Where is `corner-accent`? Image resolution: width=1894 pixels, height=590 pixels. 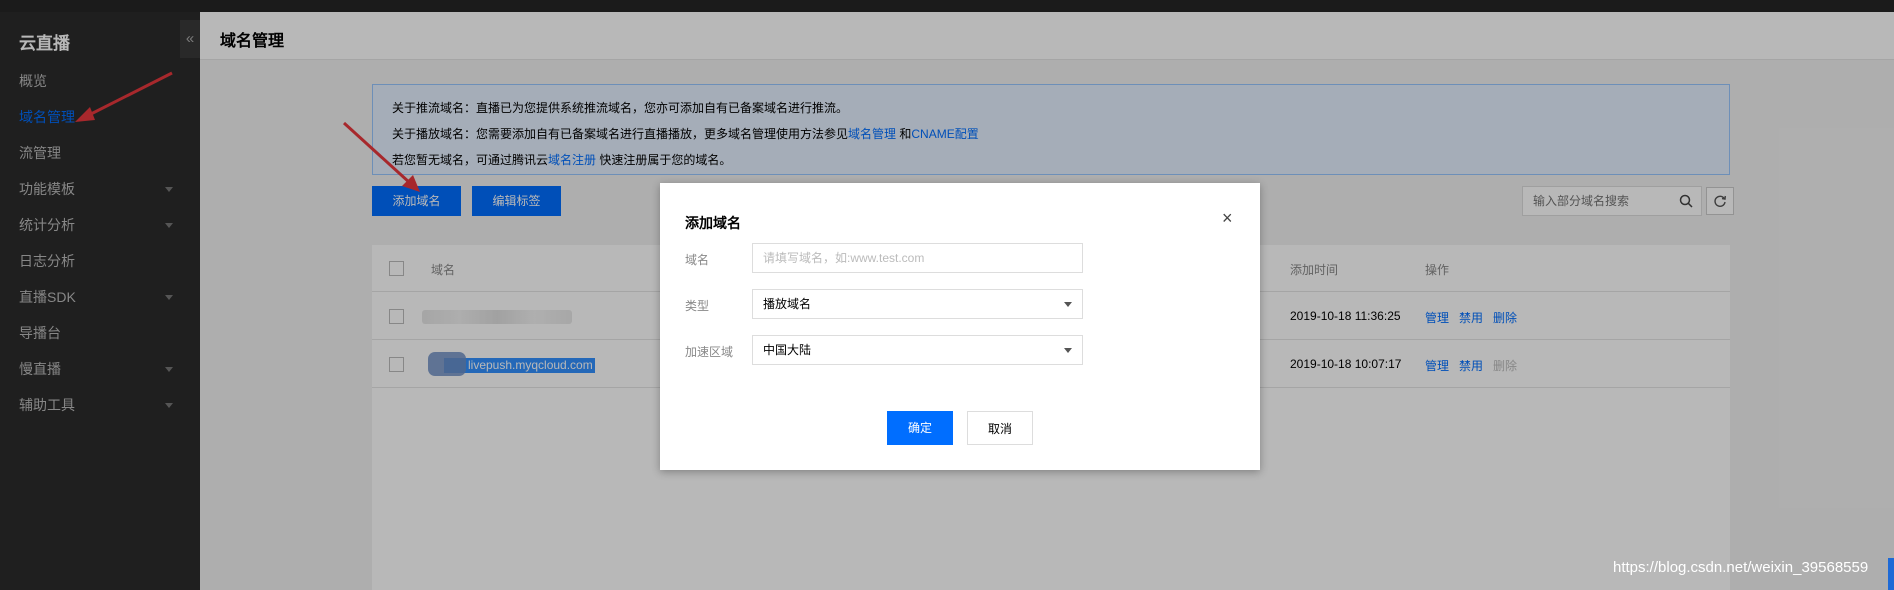 corner-accent is located at coordinates (1891, 574).